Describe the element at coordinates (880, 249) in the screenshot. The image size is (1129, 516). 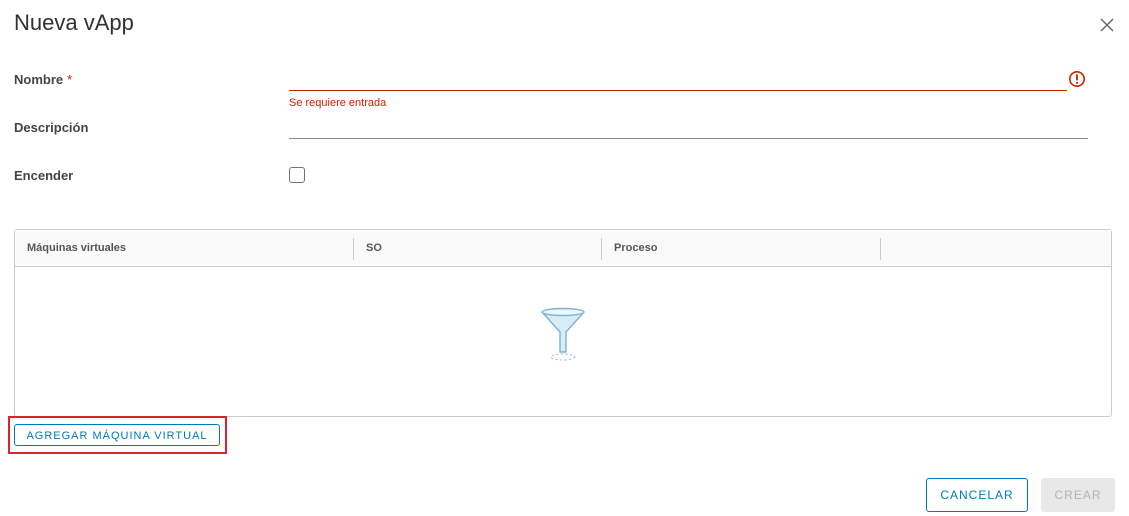
I see `column-separator` at that location.